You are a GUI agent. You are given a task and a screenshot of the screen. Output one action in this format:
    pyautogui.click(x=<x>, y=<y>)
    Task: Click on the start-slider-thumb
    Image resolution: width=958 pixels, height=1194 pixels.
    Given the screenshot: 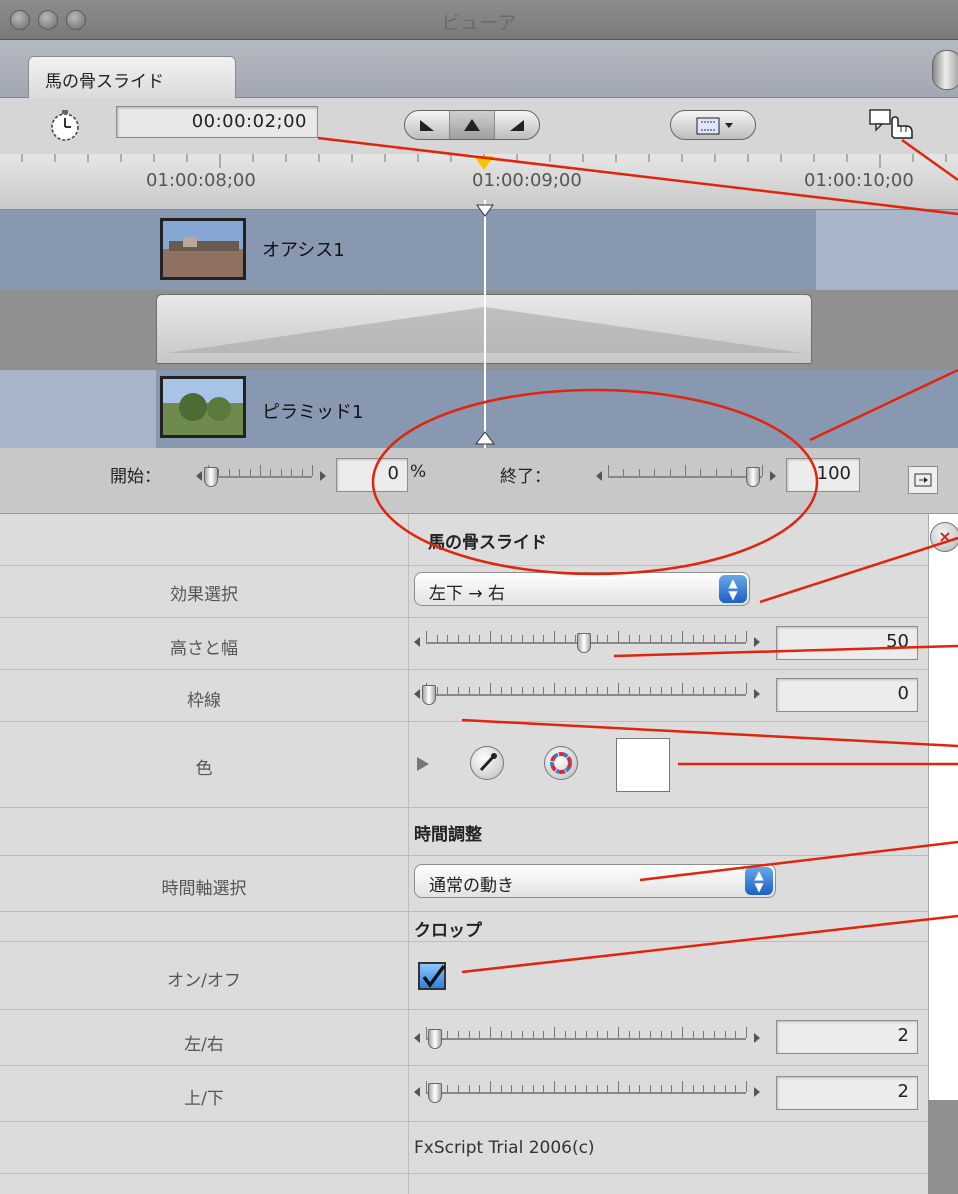 What is the action you would take?
    pyautogui.click(x=211, y=477)
    